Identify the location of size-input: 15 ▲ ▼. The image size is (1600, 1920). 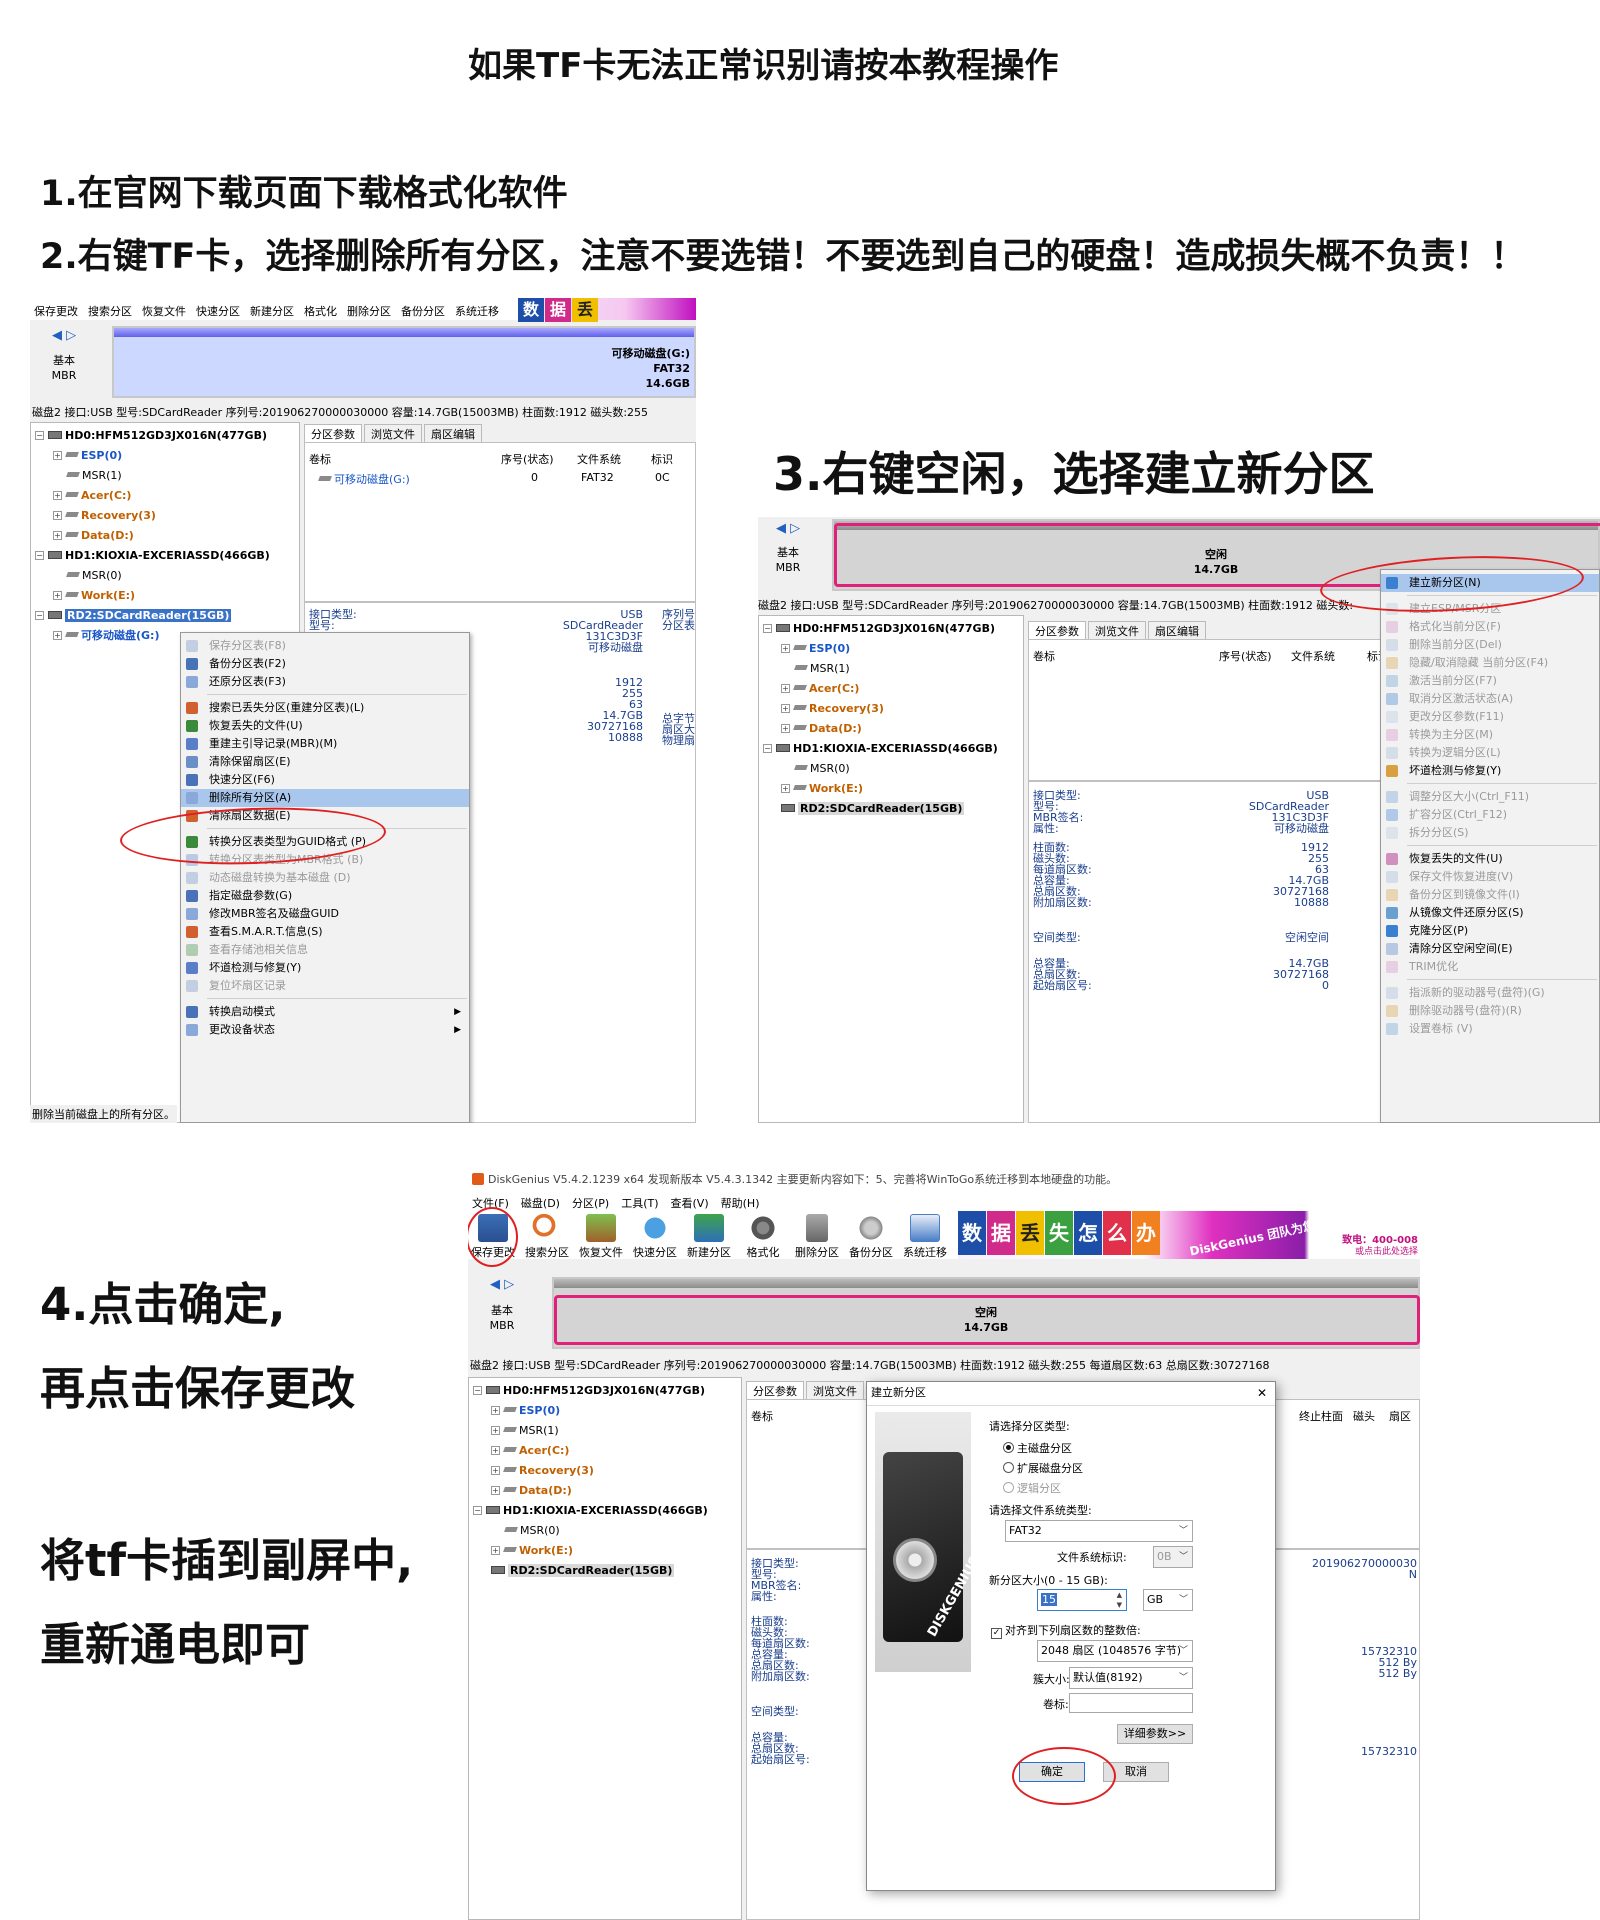
(1082, 1600).